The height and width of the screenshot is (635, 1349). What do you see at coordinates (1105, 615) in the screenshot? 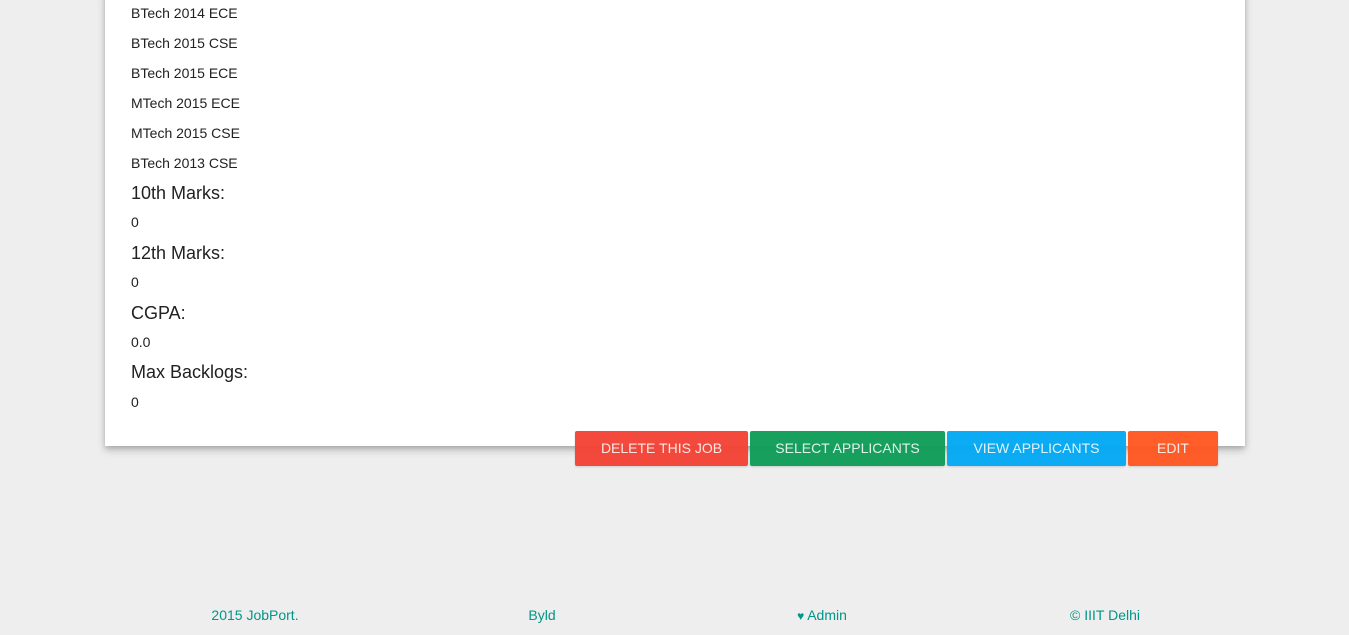
I see `footer-institute: © IIIT Delhi` at bounding box center [1105, 615].